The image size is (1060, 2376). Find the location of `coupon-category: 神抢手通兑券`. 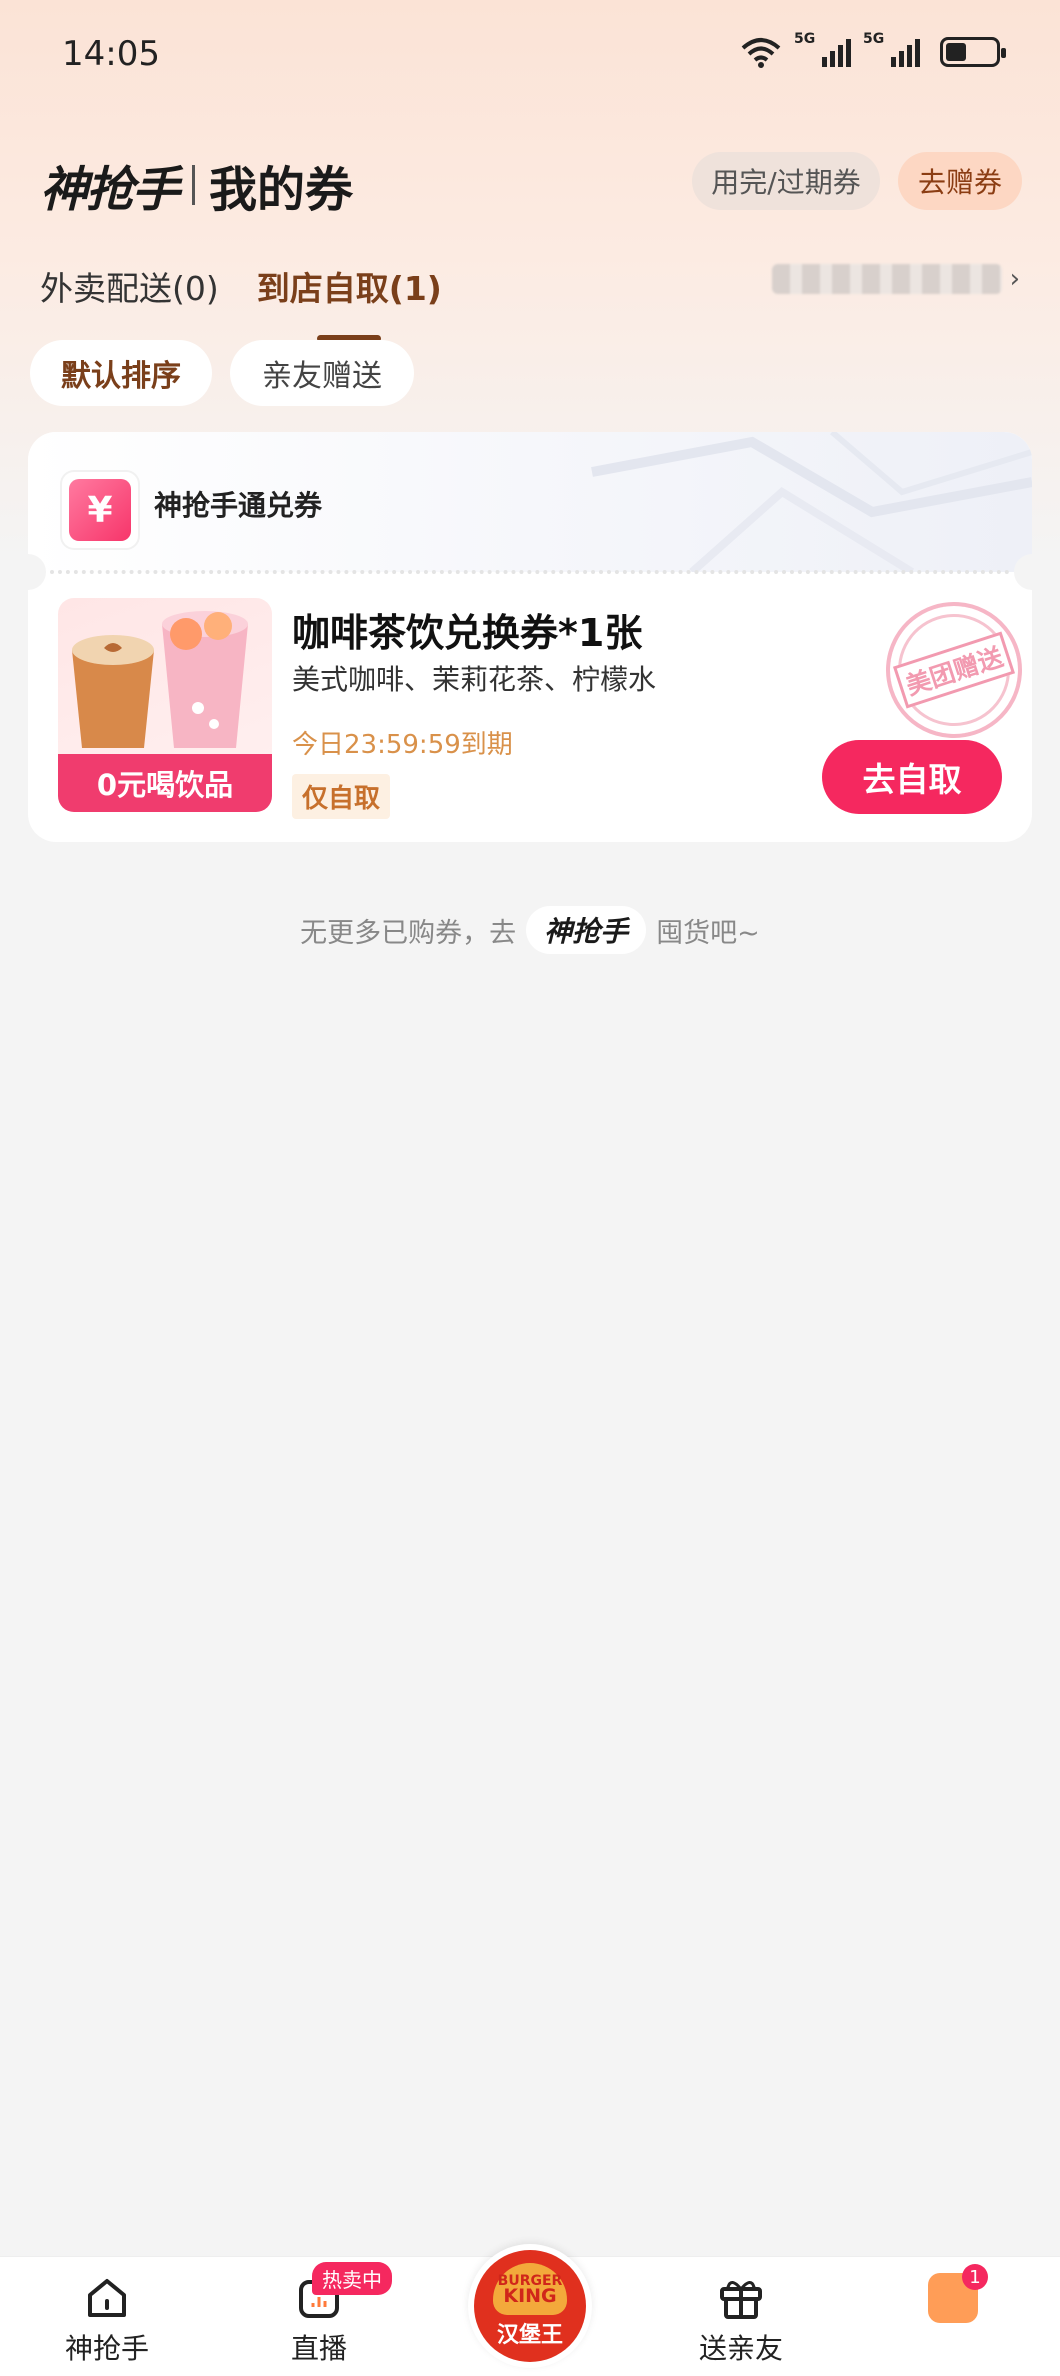

coupon-category: 神抢手通兑券 is located at coordinates (238, 505).